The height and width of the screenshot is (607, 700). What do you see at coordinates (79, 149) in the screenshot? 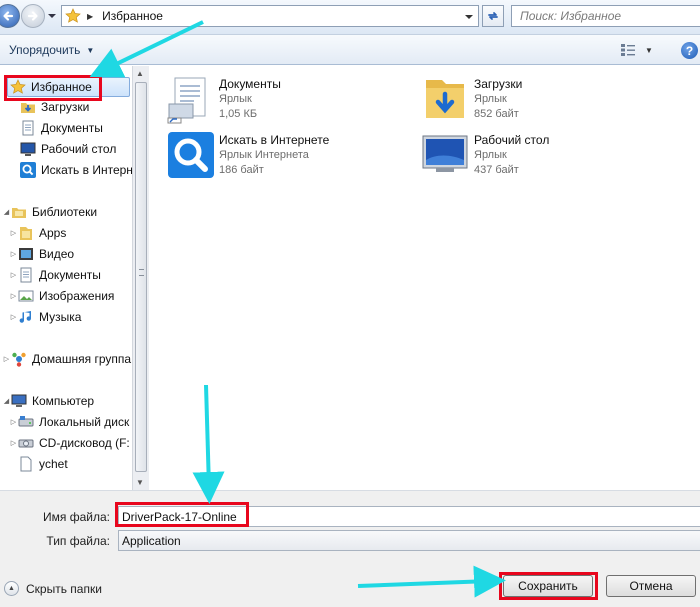
I see `nav-item-label: Рабочий стол` at bounding box center [79, 149].